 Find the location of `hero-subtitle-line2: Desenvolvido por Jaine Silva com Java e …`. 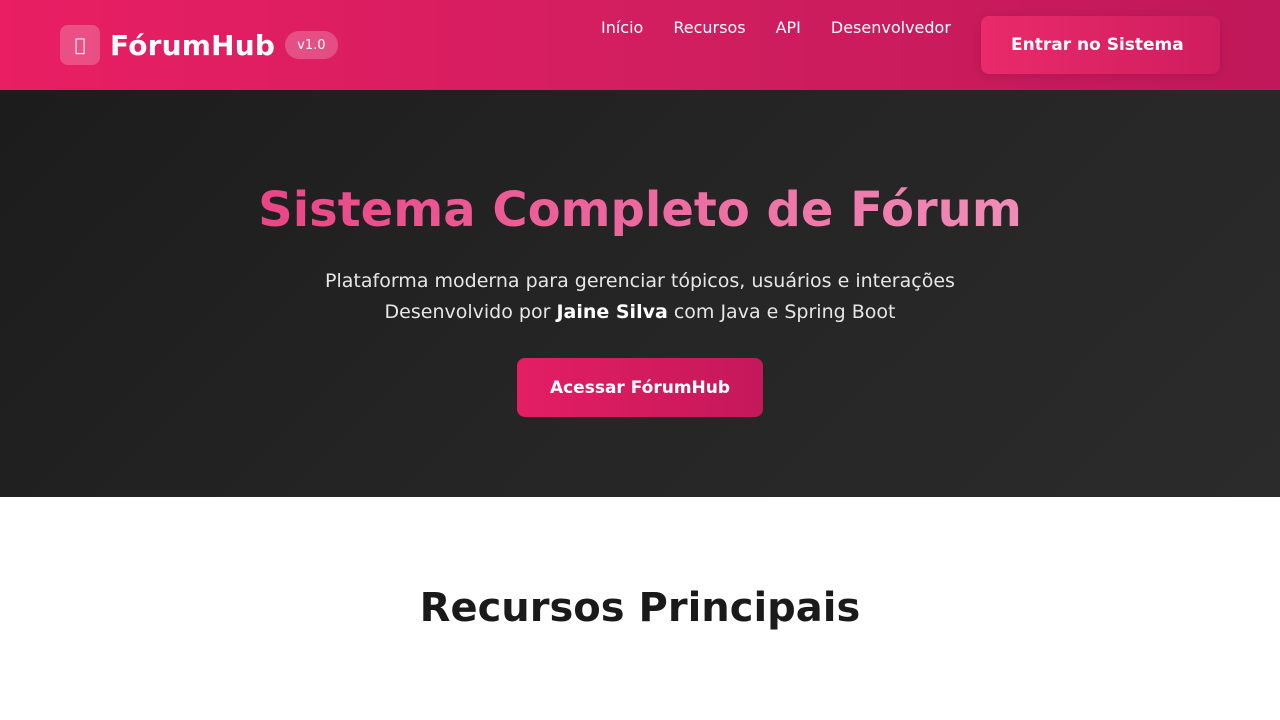

hero-subtitle-line2: Desenvolvido por Jaine Silva com Java e … is located at coordinates (640, 312).